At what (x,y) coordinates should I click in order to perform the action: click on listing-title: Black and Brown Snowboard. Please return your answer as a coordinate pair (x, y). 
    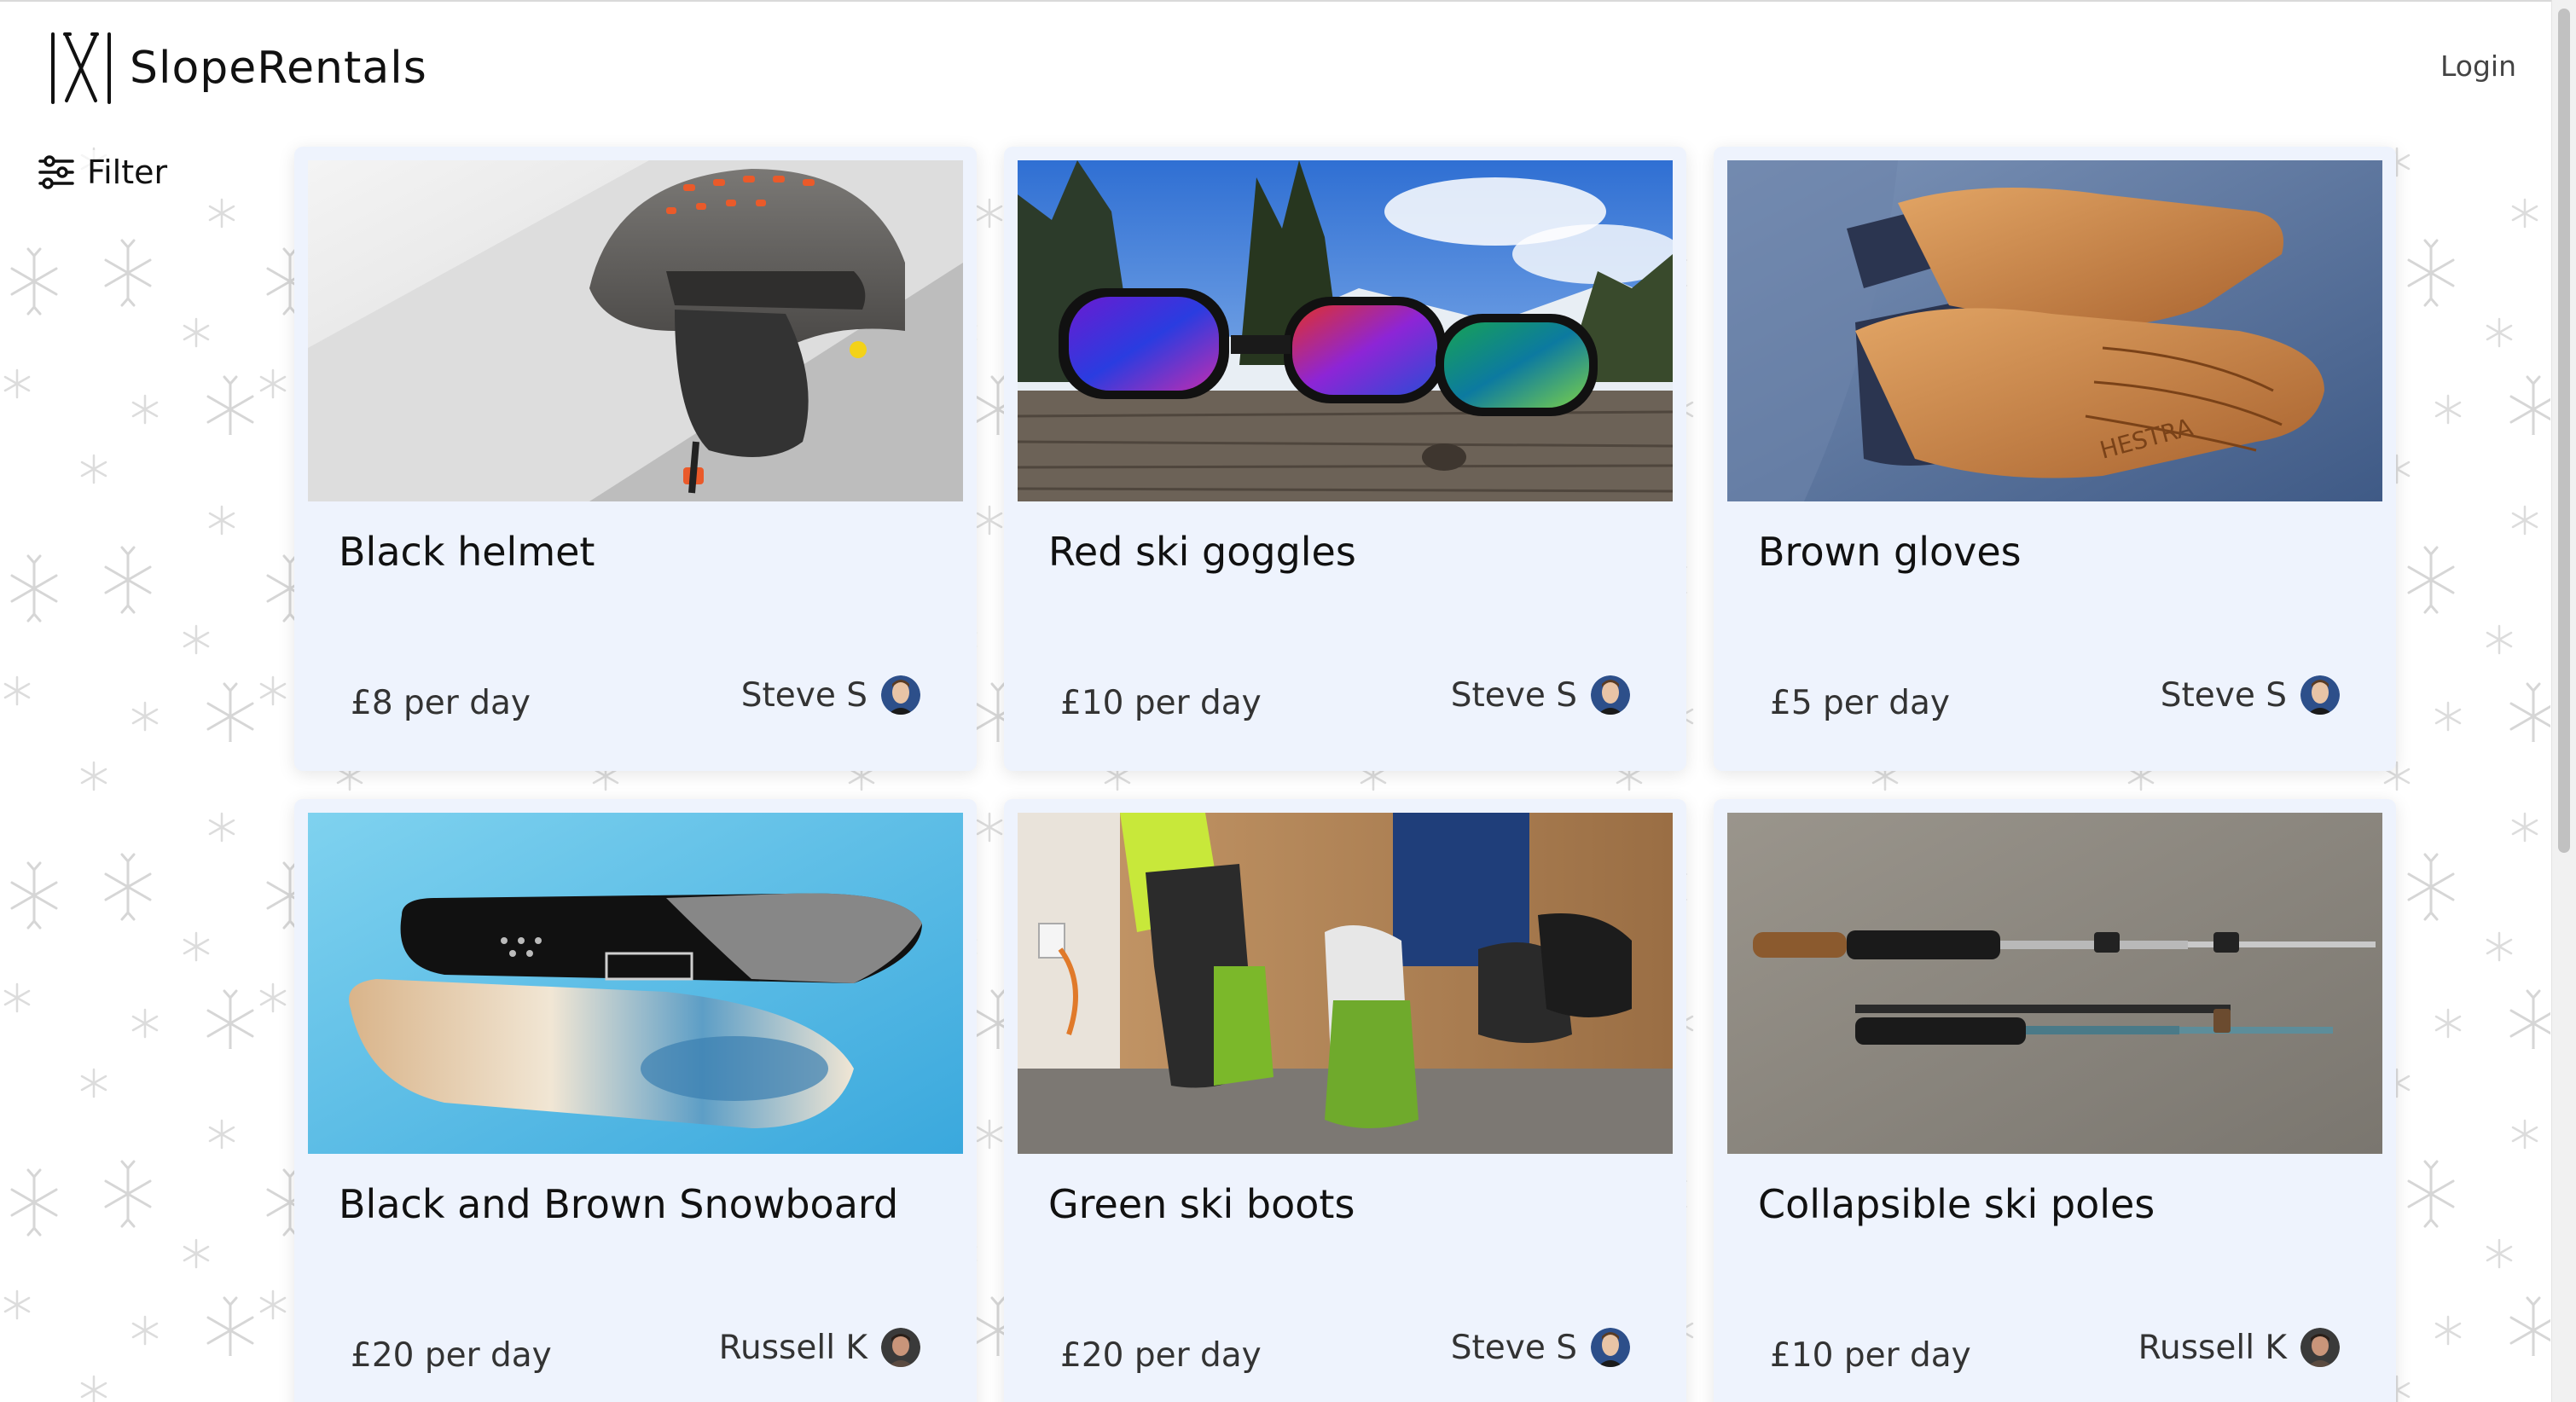
    Looking at the image, I should click on (619, 1204).